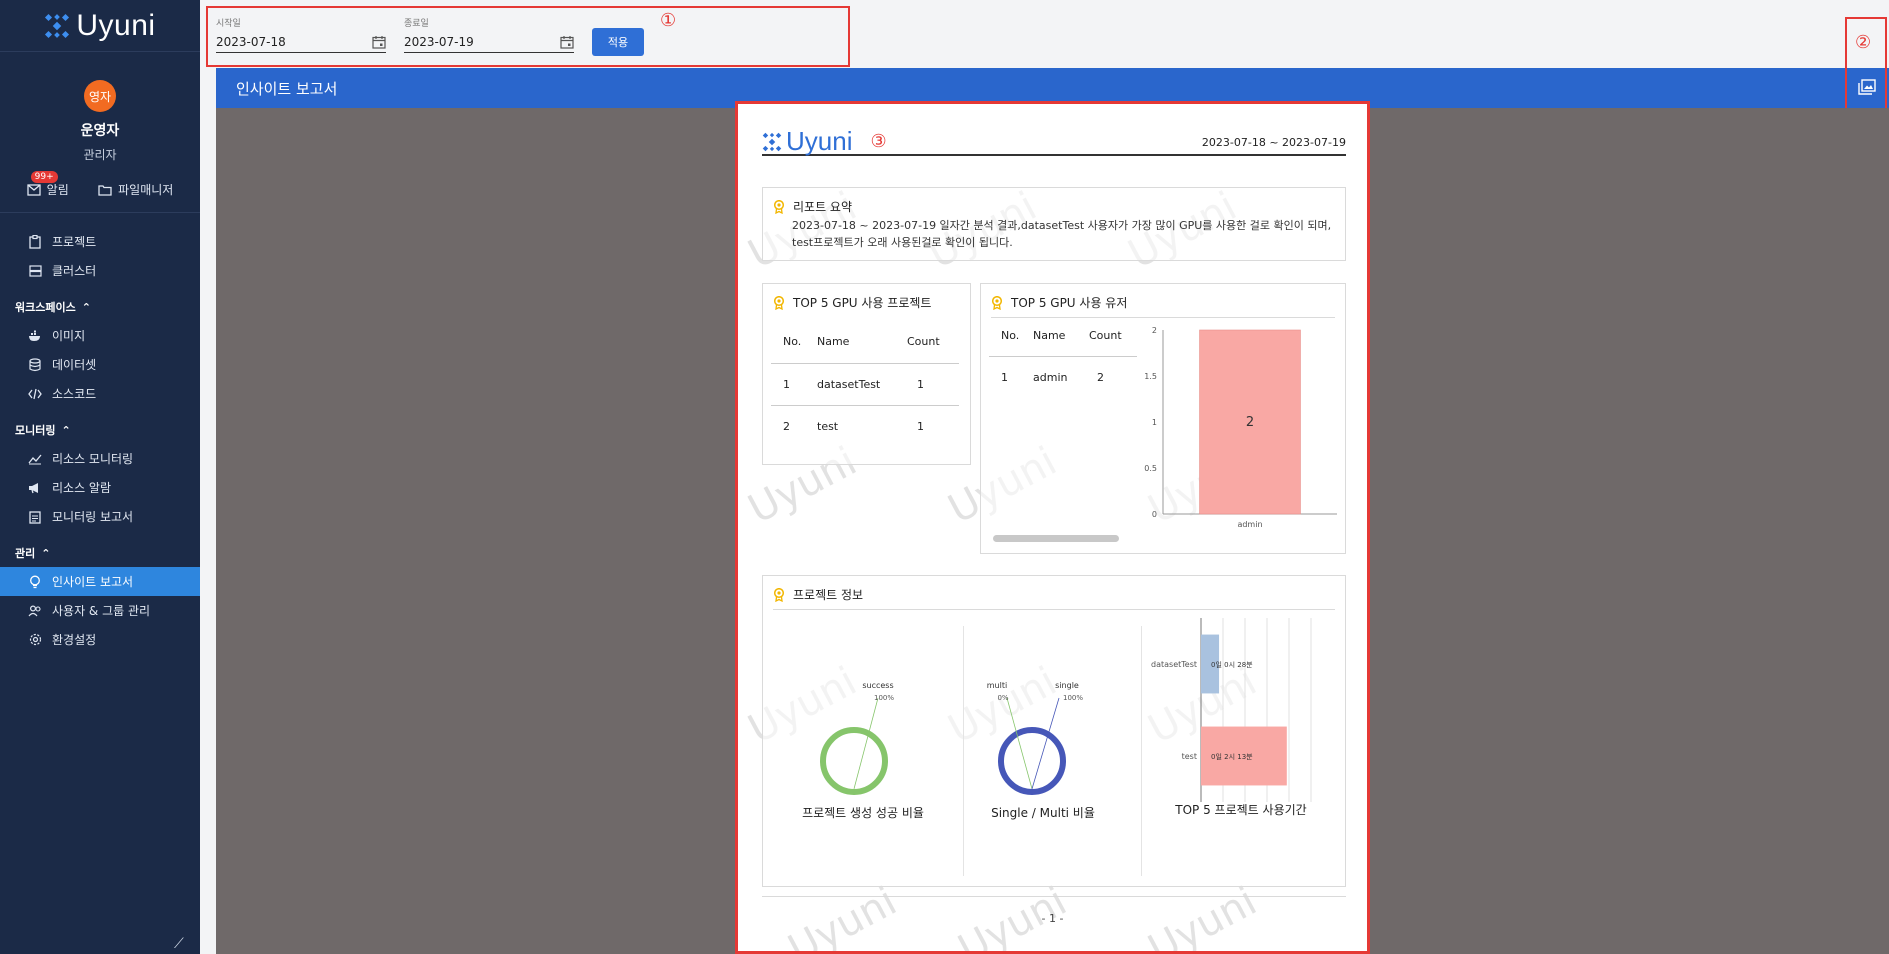 Image resolution: width=1889 pixels, height=954 pixels. Describe the element at coordinates (1063, 377) in the screenshot. I see `table-row: 1 admin 2` at that location.